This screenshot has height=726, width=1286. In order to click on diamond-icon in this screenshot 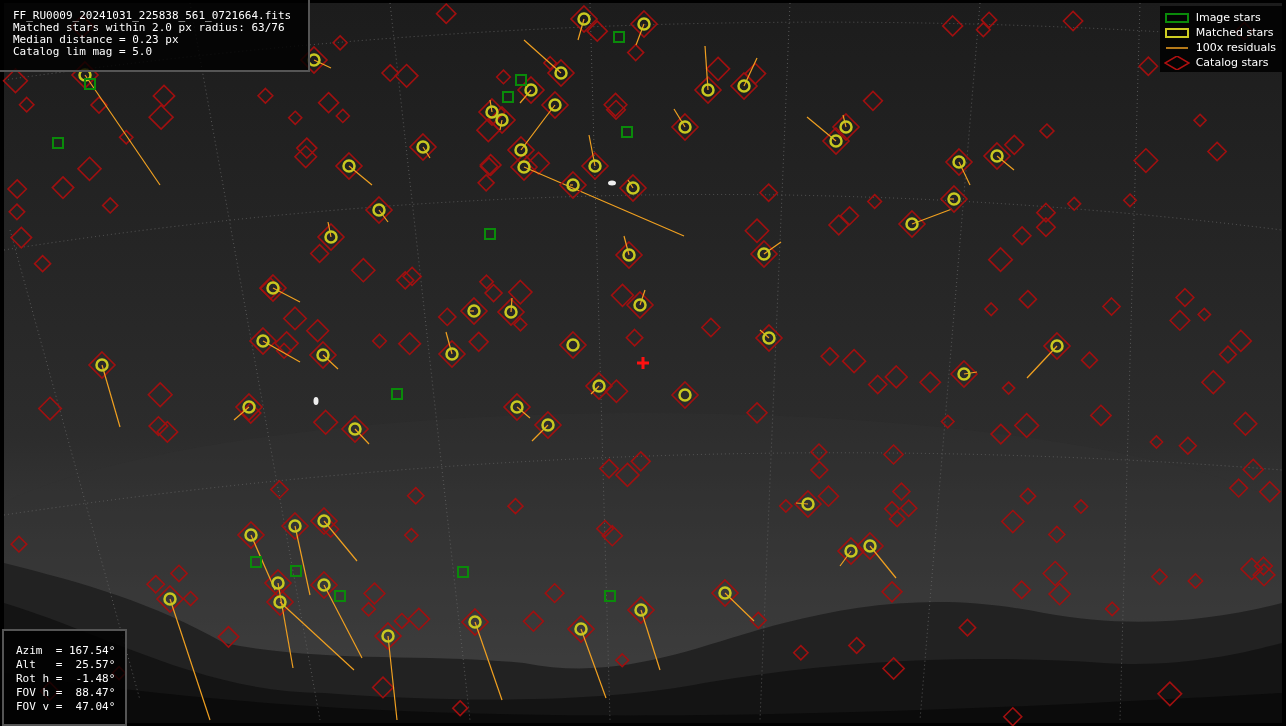, I will do `click(1176, 62)`.